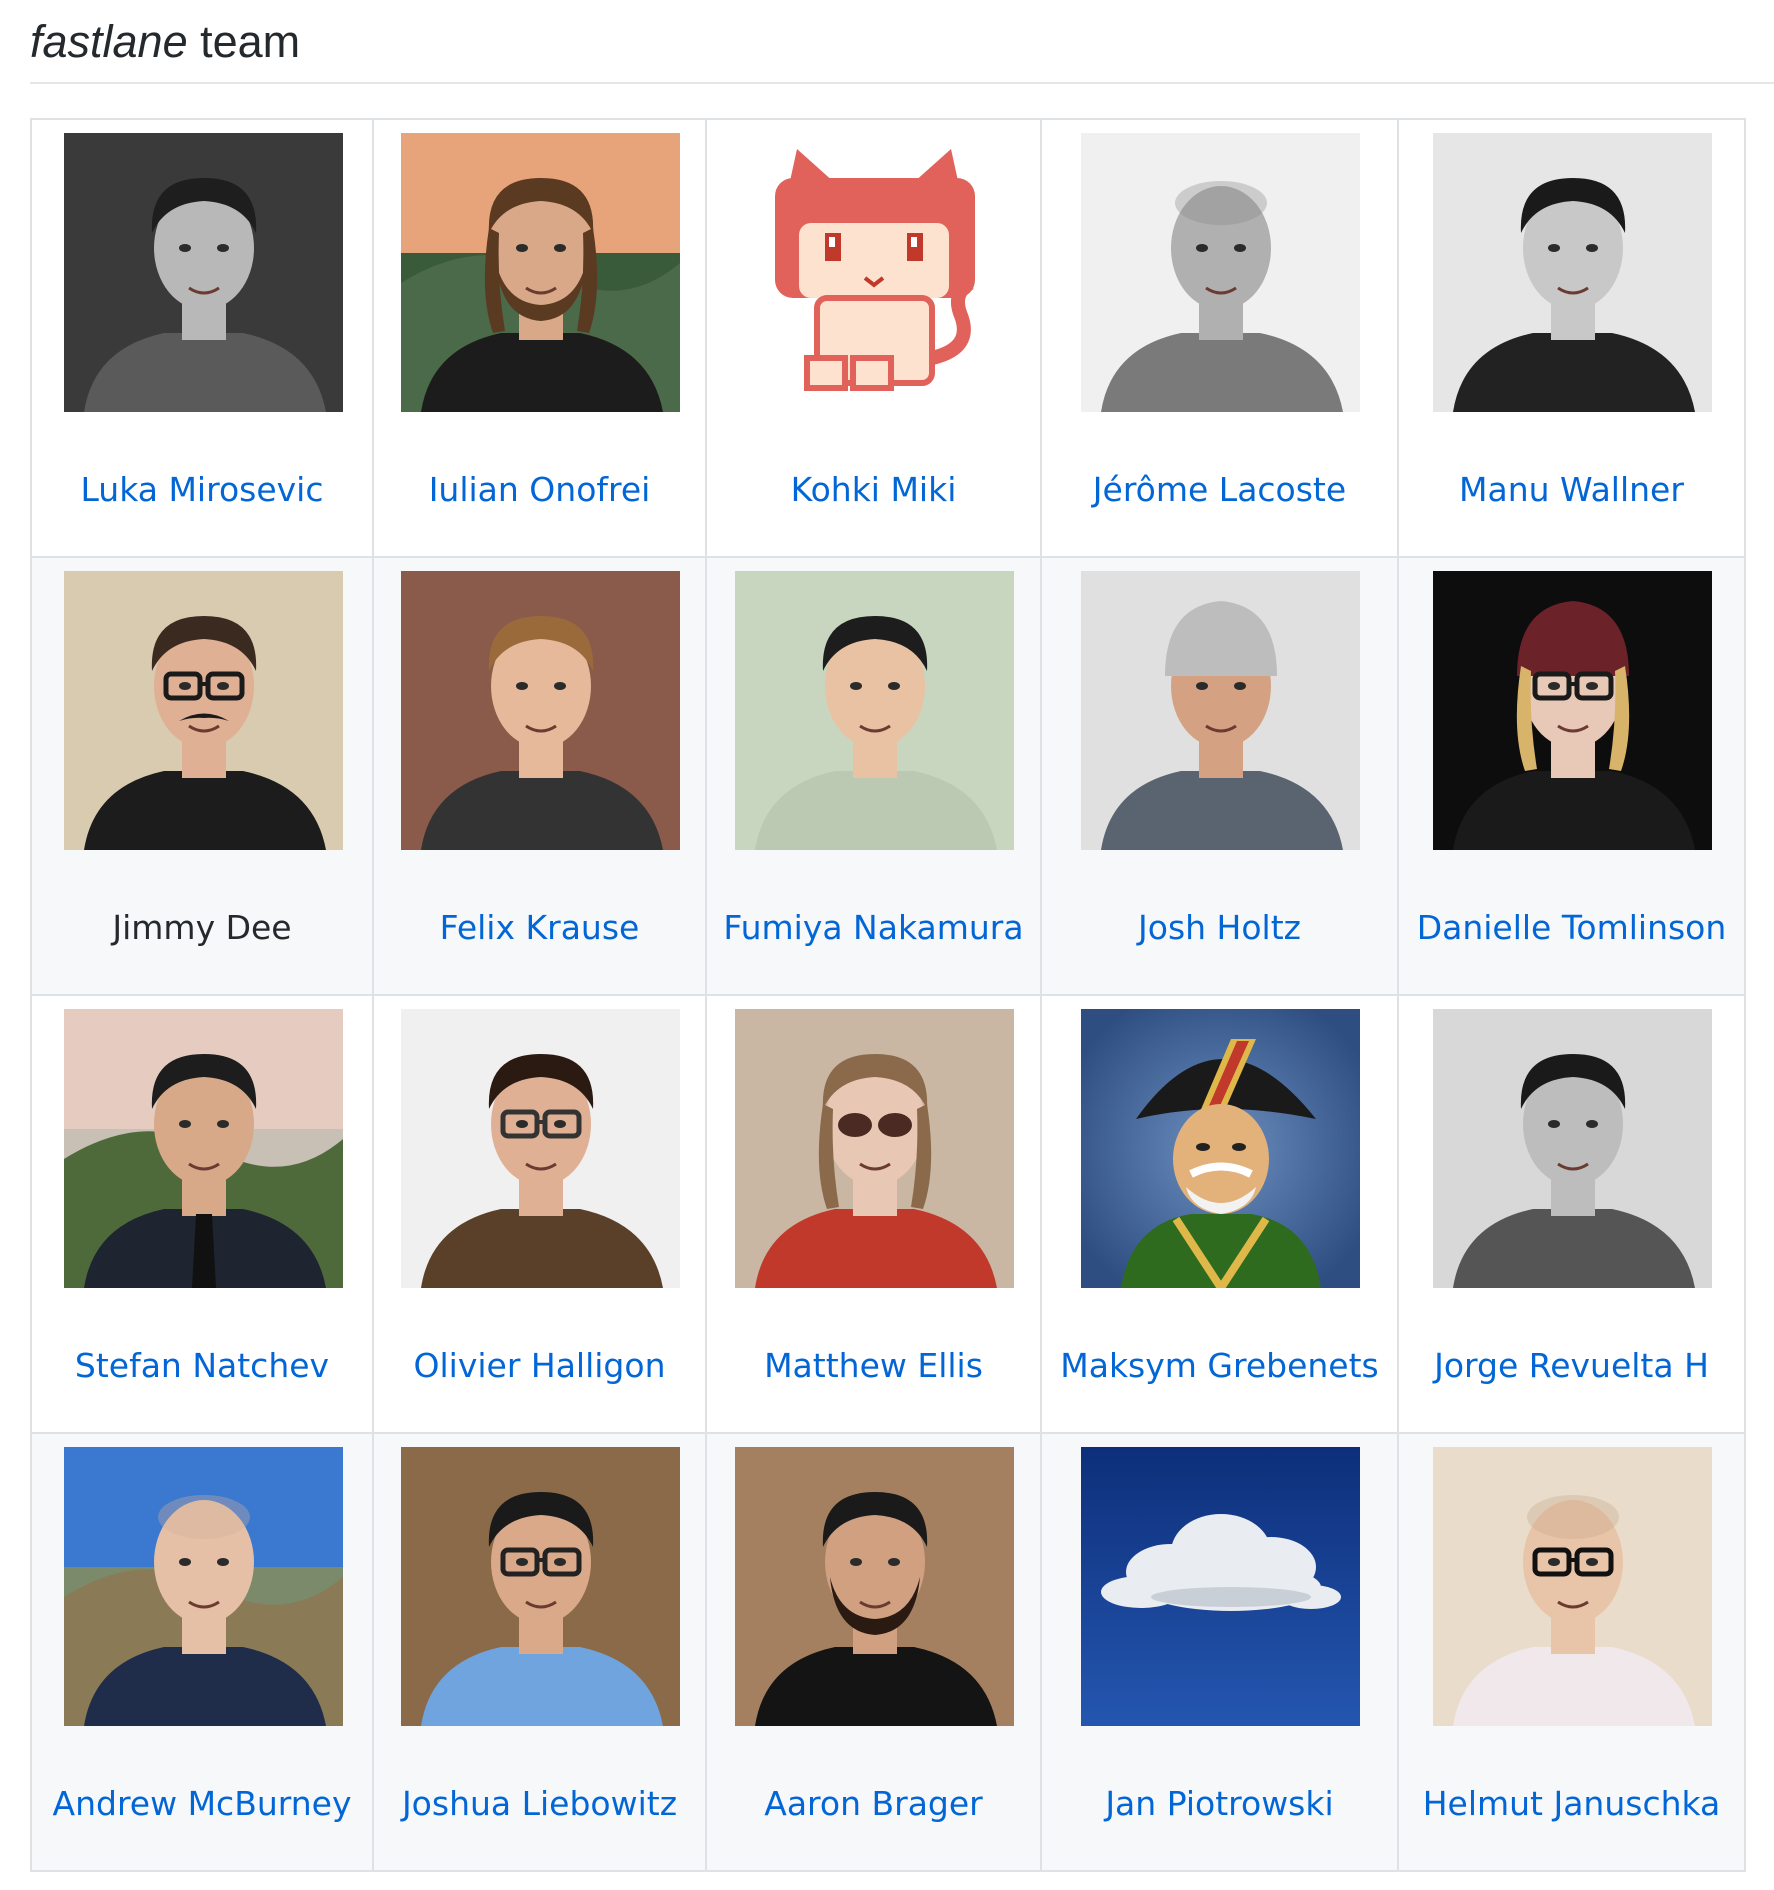 The height and width of the screenshot is (1890, 1774). What do you see at coordinates (1219, 1804) in the screenshot?
I see `member-name-link: Jan Piotrowski` at bounding box center [1219, 1804].